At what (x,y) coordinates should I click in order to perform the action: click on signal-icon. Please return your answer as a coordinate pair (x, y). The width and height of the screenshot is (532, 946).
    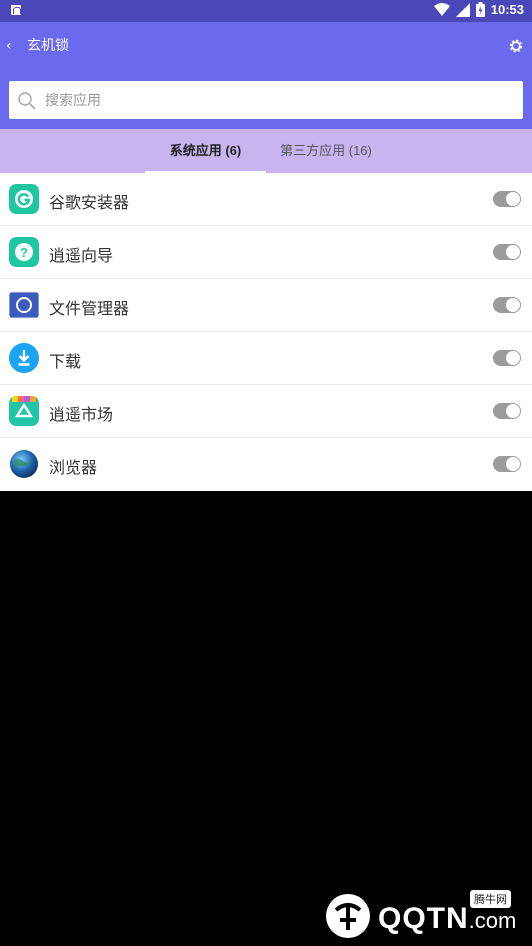
    Looking at the image, I should click on (462, 9).